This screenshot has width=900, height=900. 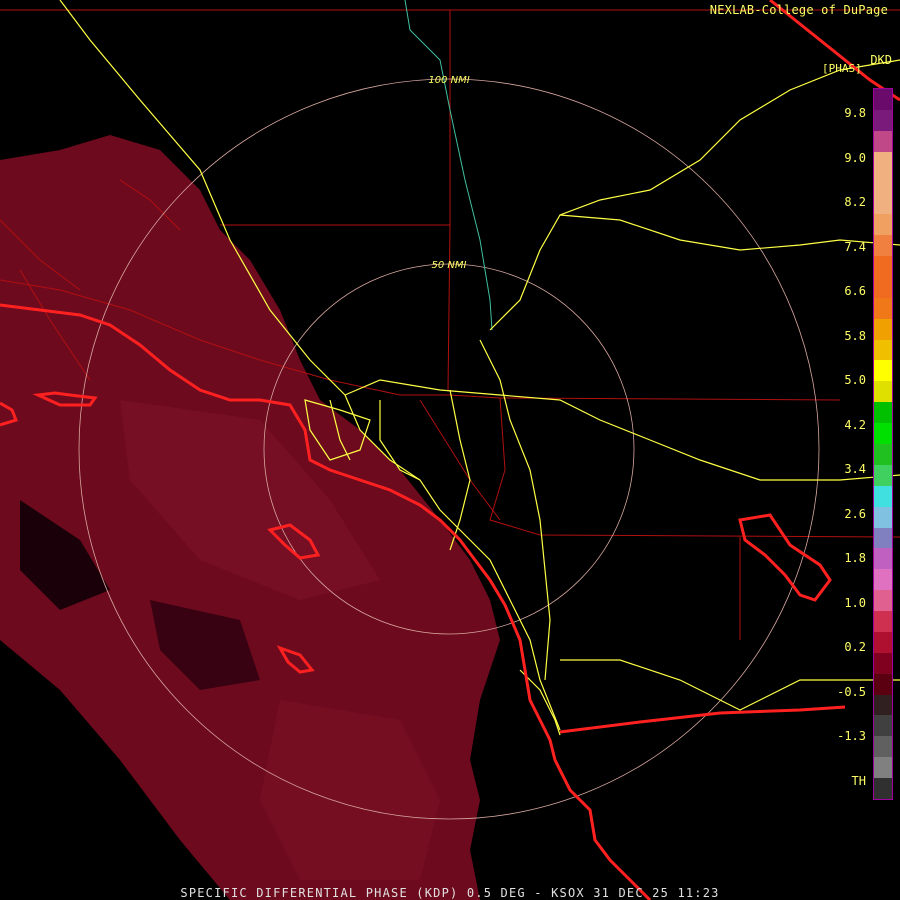 What do you see at coordinates (855, 157) in the screenshot?
I see `color-scale-label: 9.0` at bounding box center [855, 157].